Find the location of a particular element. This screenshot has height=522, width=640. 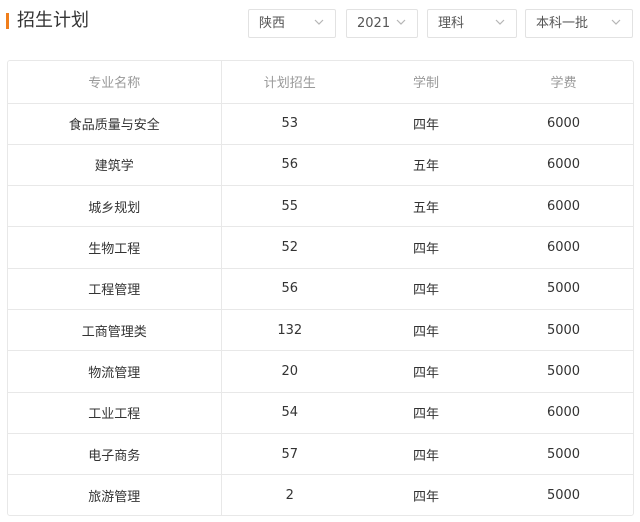

cell-plan: 2 is located at coordinates (289, 496).